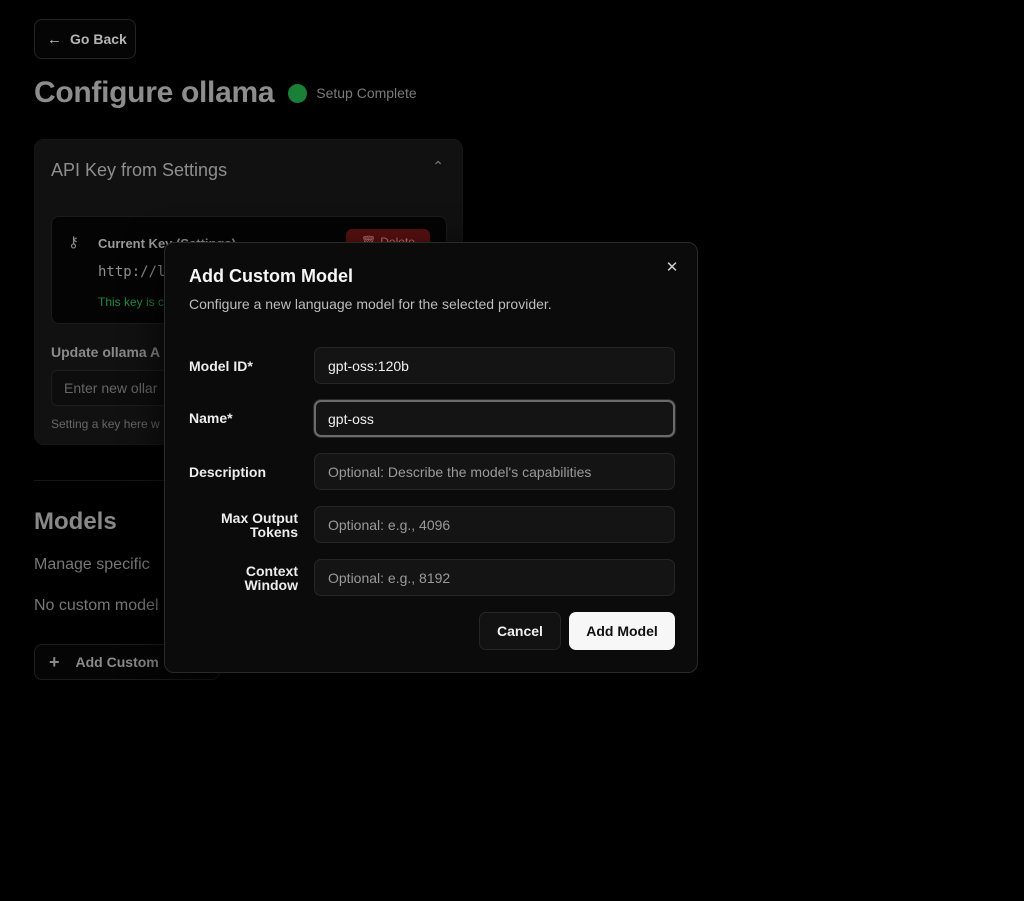  What do you see at coordinates (298, 93) in the screenshot?
I see `status-dot` at bounding box center [298, 93].